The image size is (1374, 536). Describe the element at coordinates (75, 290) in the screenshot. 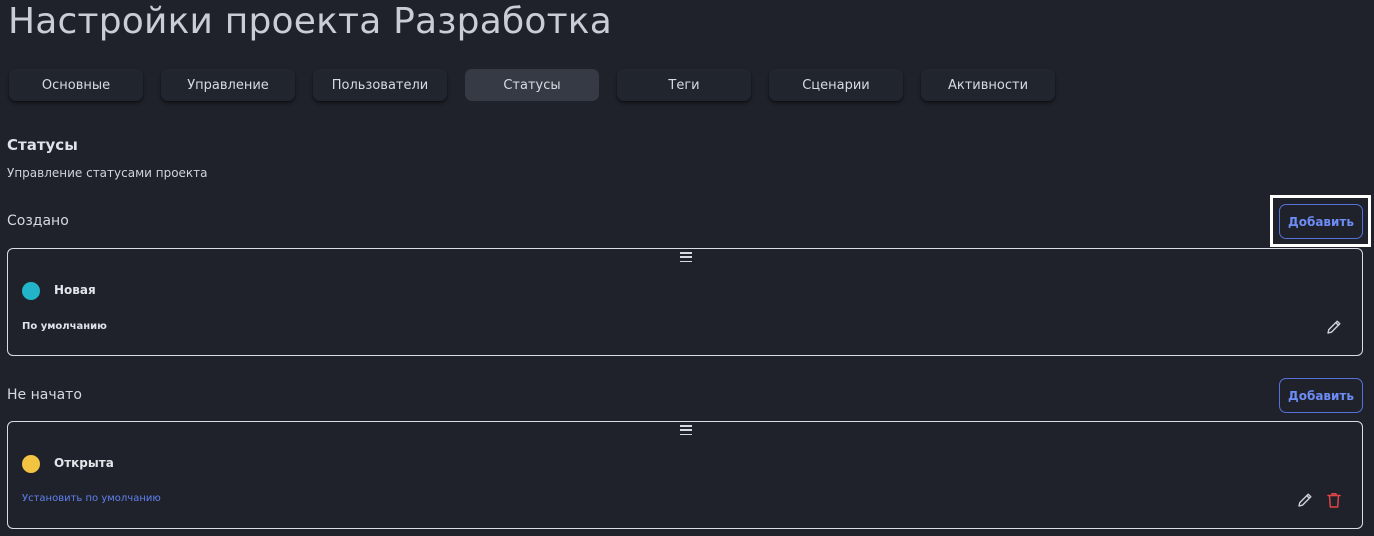

I see `status-name: Новая` at that location.